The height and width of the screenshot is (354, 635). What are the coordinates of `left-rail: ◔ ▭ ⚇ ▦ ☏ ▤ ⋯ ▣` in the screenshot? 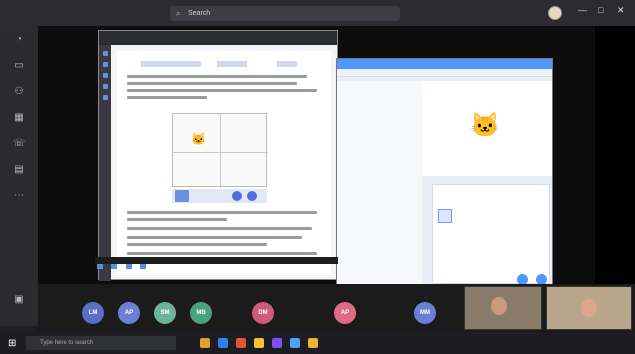 It's located at (19, 176).